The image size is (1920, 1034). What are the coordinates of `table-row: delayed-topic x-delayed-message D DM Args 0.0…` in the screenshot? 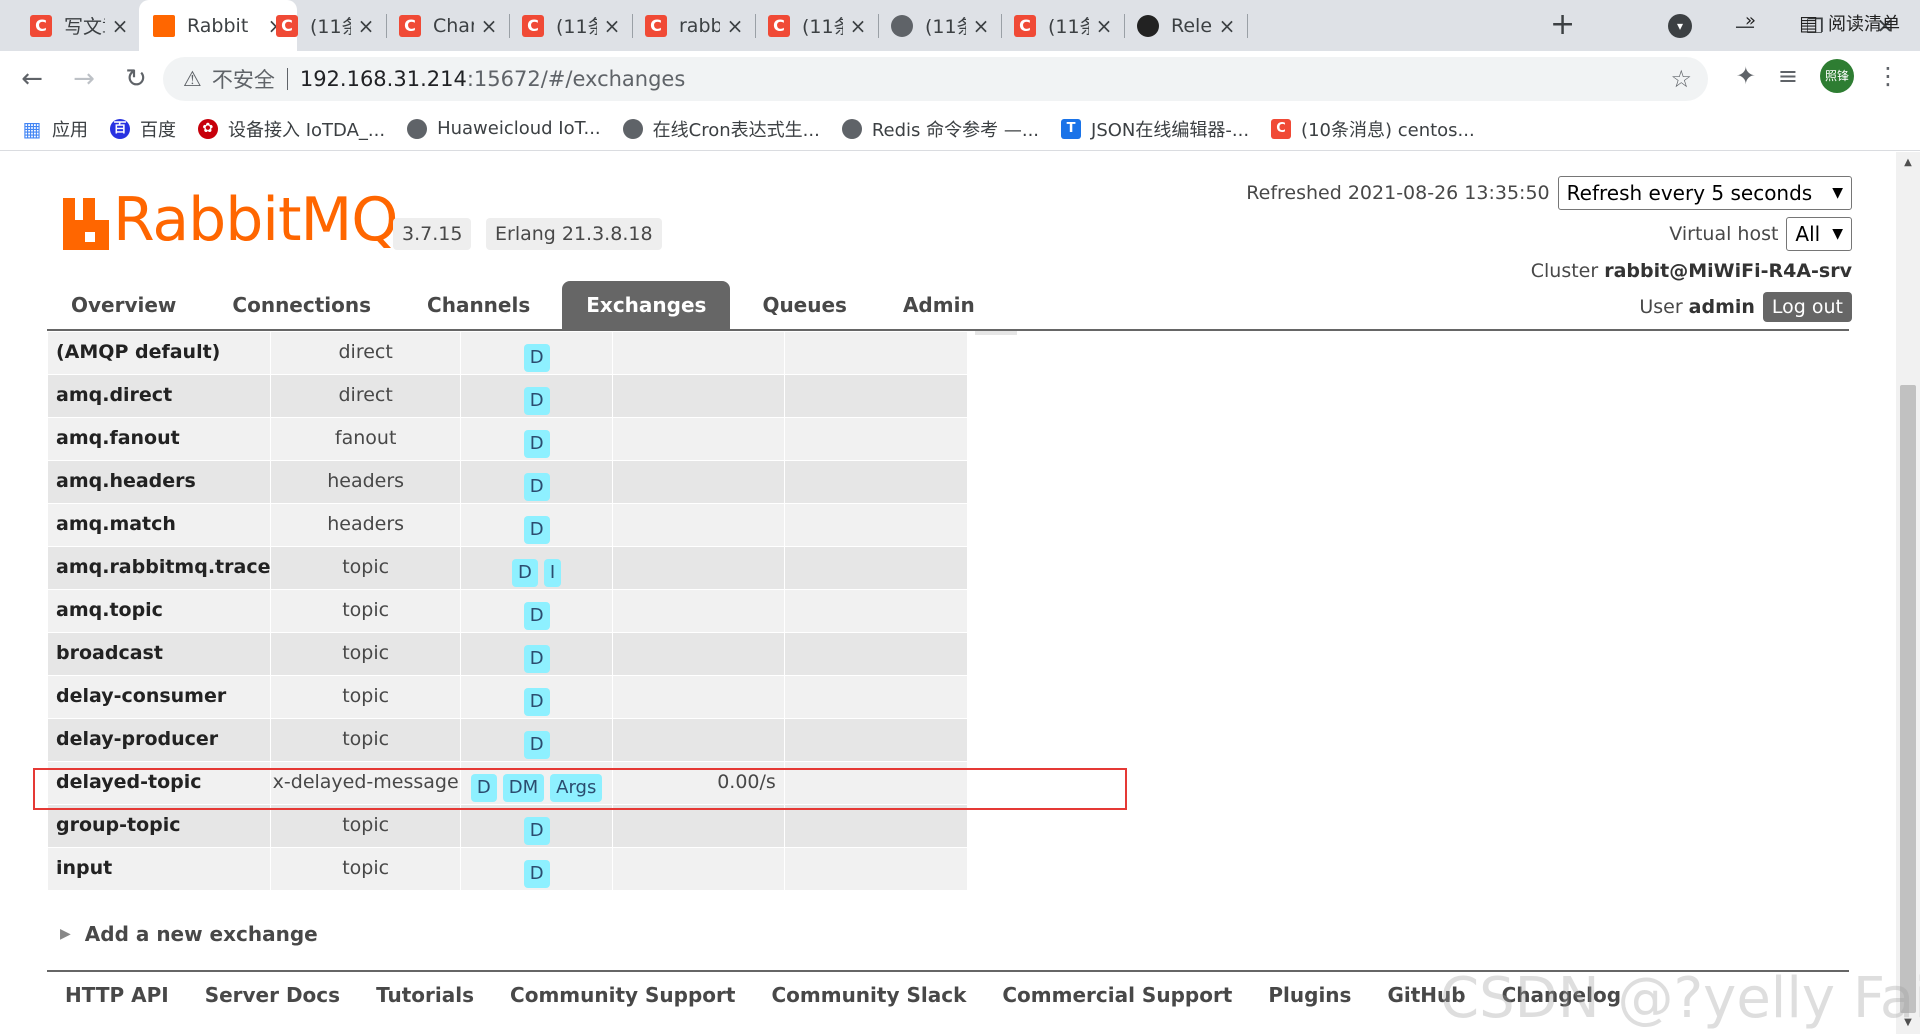 It's located at (507, 783).